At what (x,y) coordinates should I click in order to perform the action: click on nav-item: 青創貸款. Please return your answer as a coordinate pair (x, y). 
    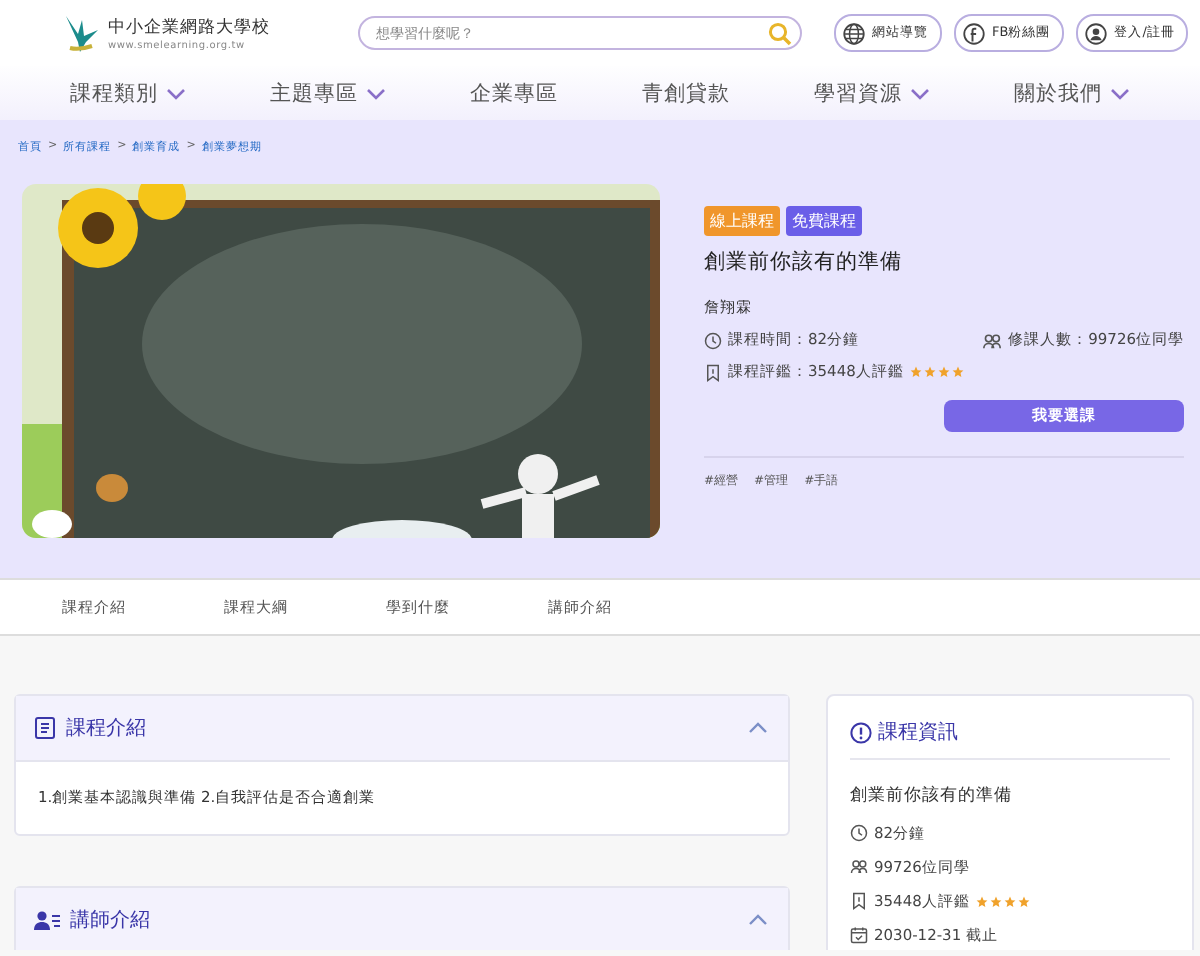
    Looking at the image, I should click on (686, 93).